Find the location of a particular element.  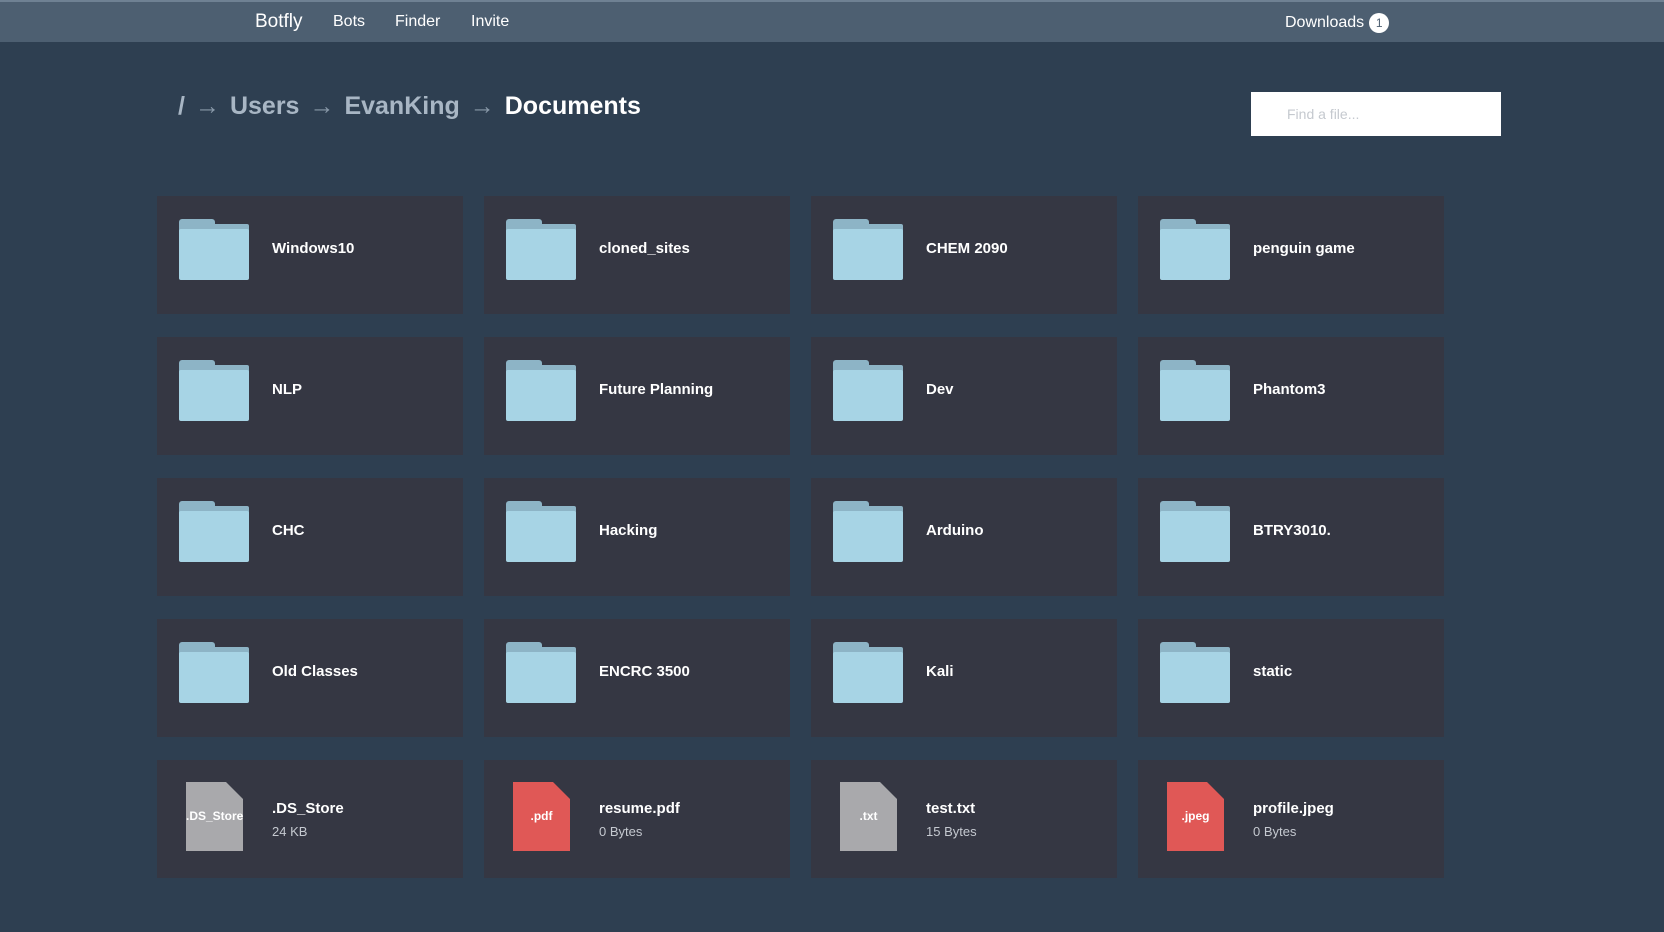

folder-tile: penguin game is located at coordinates (1291, 255).